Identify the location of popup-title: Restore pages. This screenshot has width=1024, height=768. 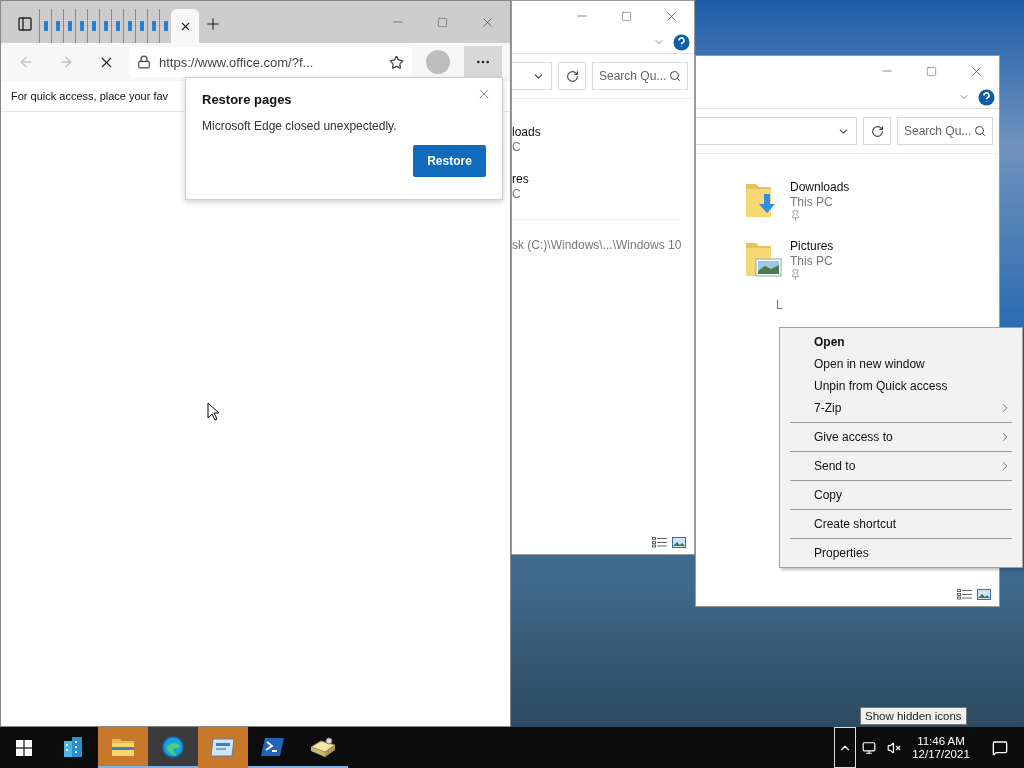
(247, 99).